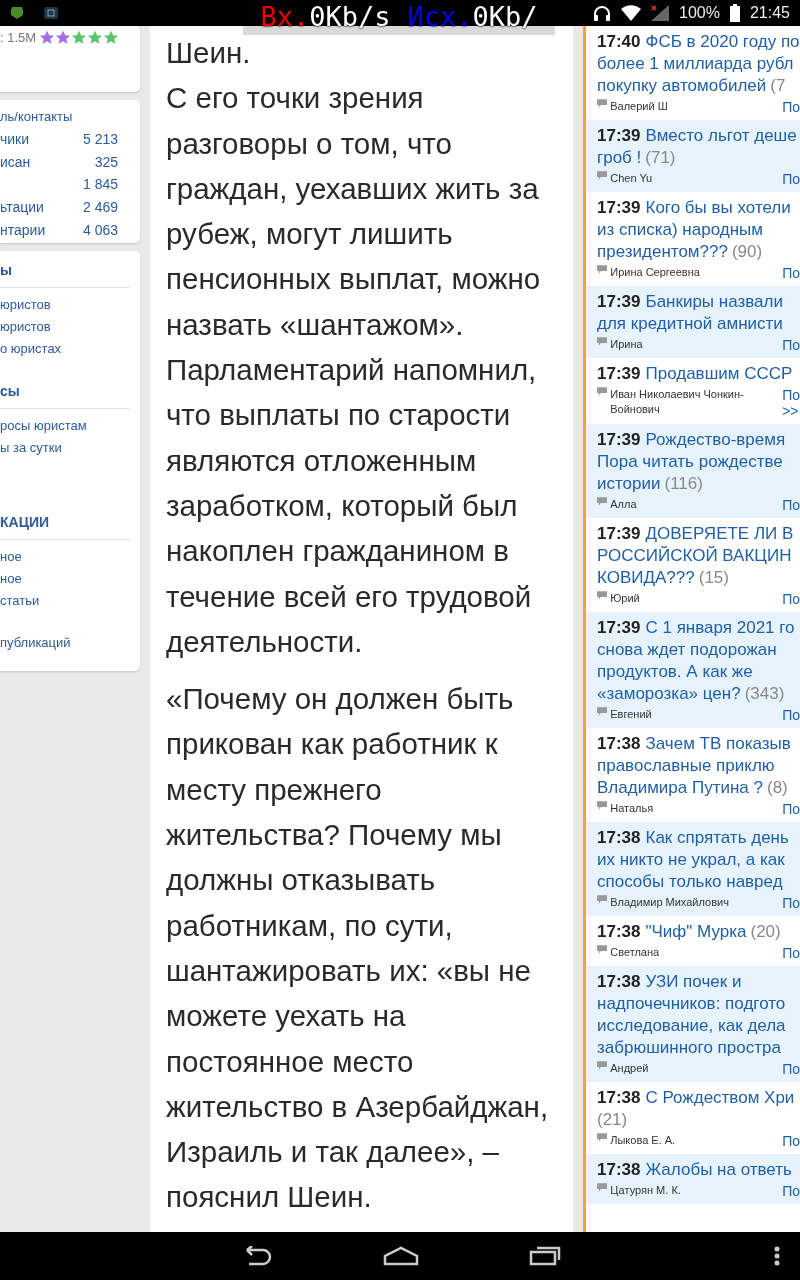 The height and width of the screenshot is (1280, 800). Describe the element at coordinates (698, 556) in the screenshot. I see `topic-title-link: 17:39 ДОВЕРЯЕТЕ ЛИ В РОССИЙСКОЙ ВАКЦИН КОВИДА??? (15)` at that location.